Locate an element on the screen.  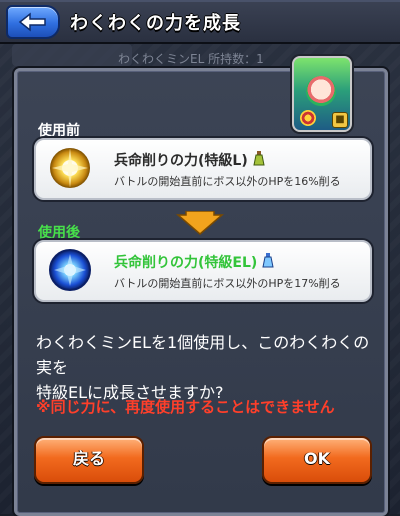
before-item-card: 兵命削りの力(特級L) バトルの開始直前にボス以外のHPを16%削る is located at coordinates (203, 169).